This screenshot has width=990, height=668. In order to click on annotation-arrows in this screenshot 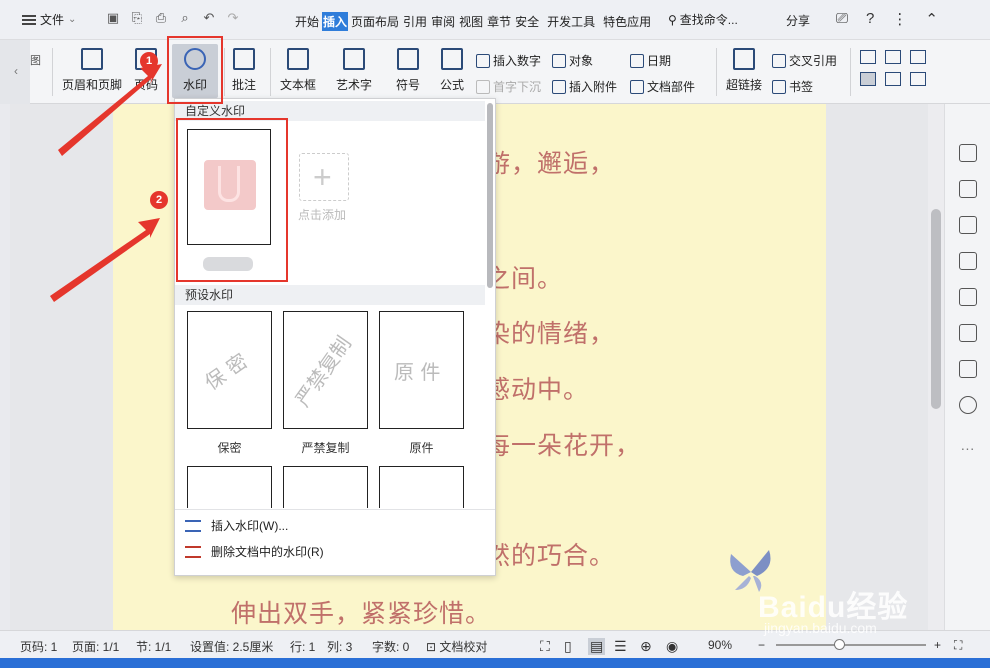, I will do `click(106, 183)`.